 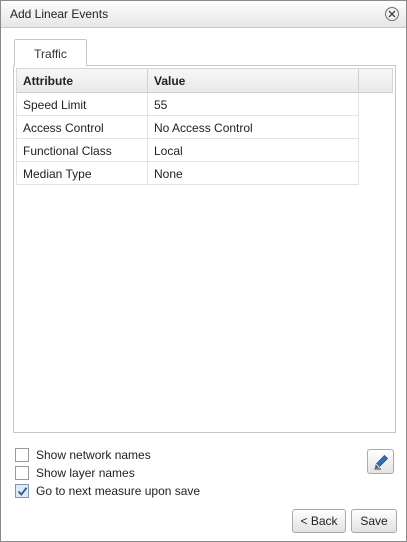 I want to click on pencil-icon, so click(x=381, y=461).